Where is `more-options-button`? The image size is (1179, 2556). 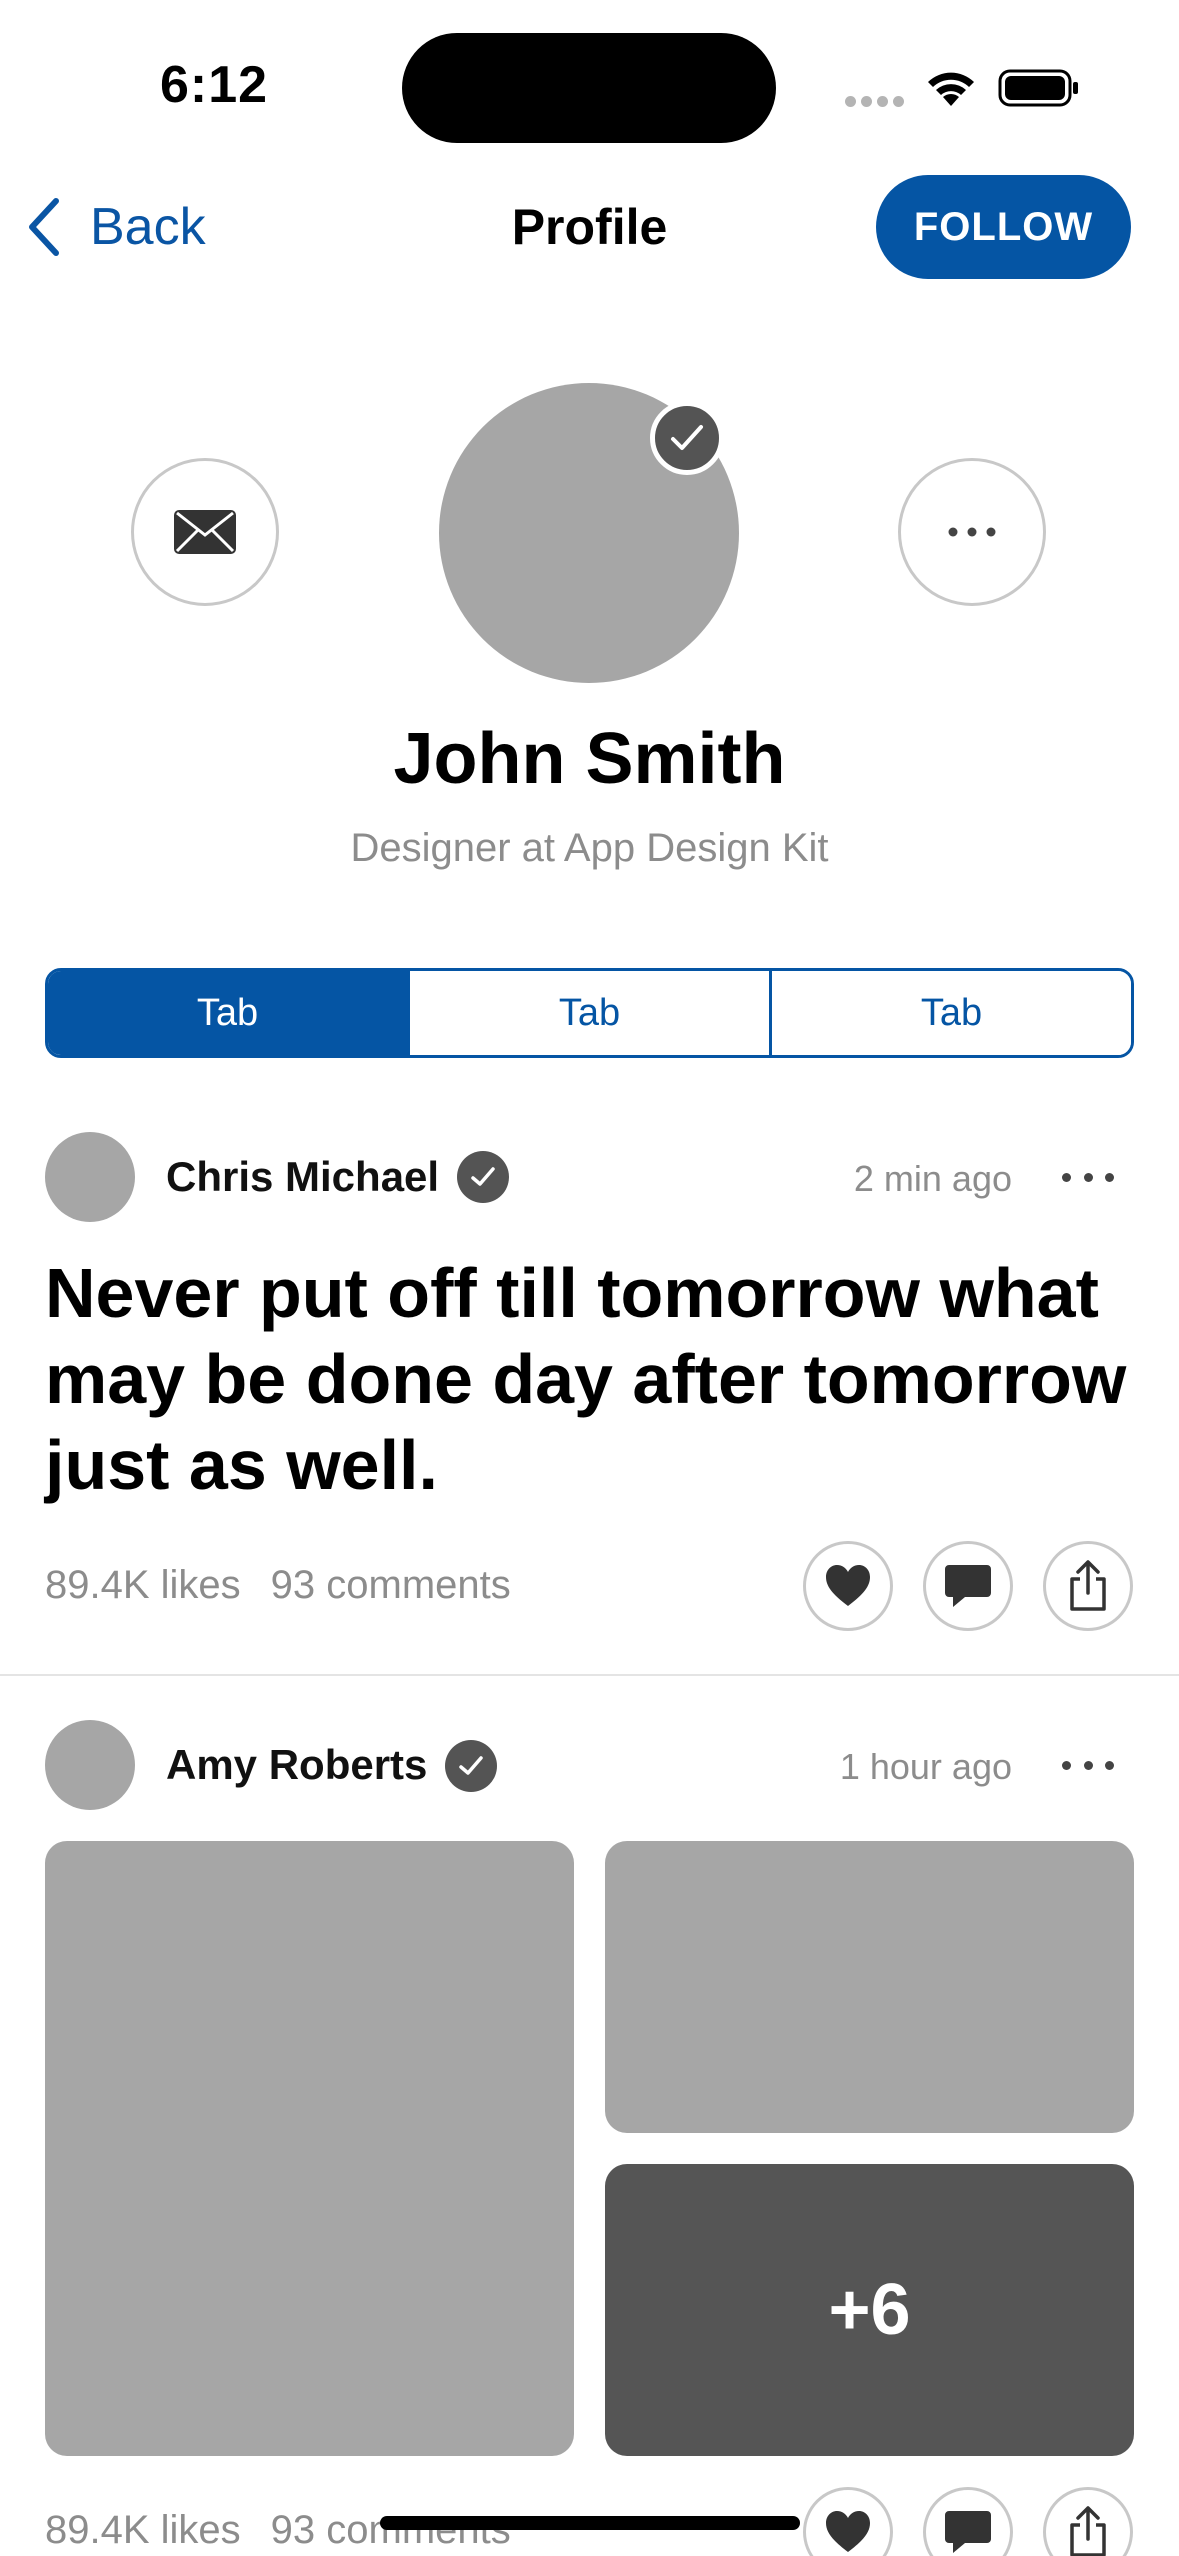
more-options-button is located at coordinates (972, 532).